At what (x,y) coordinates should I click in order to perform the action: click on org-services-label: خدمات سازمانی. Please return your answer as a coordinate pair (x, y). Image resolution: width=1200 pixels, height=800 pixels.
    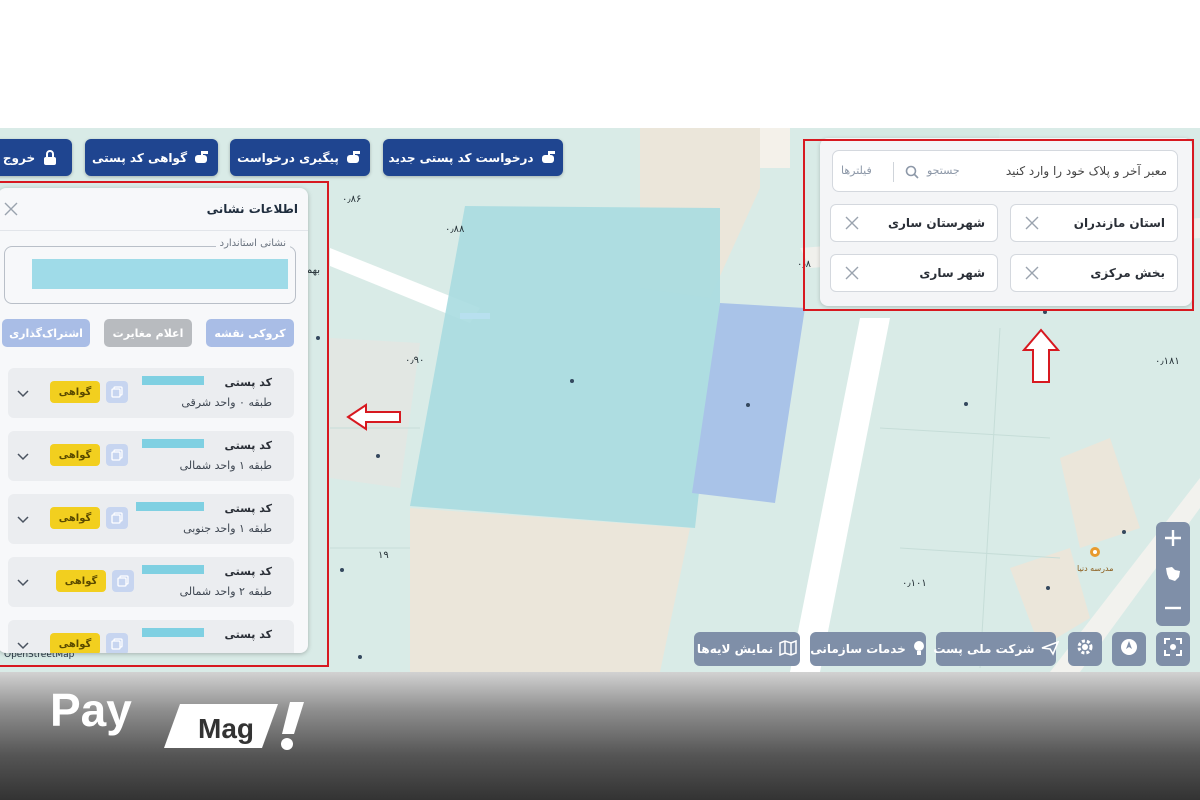
    Looking at the image, I should click on (858, 649).